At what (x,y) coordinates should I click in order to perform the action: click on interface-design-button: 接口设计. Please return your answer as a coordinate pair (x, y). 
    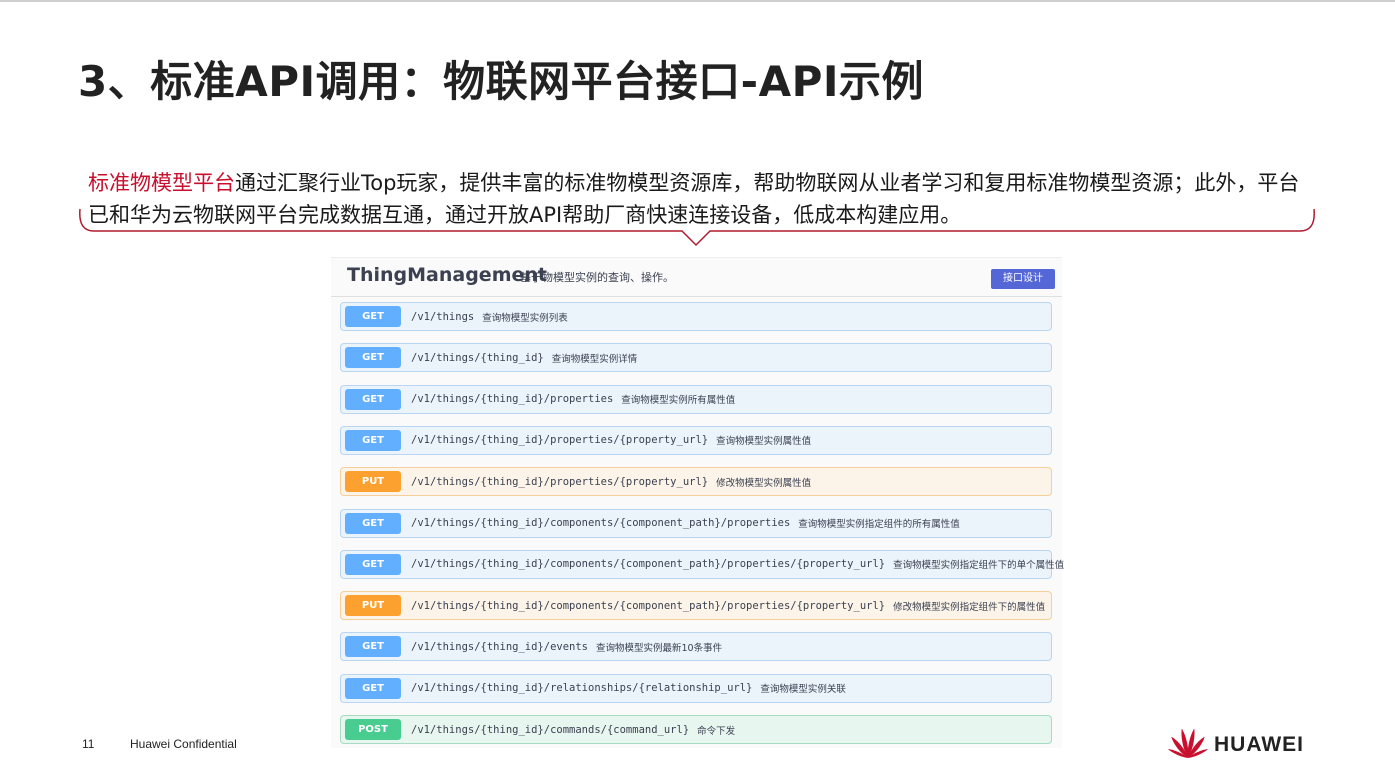
    Looking at the image, I should click on (1023, 279).